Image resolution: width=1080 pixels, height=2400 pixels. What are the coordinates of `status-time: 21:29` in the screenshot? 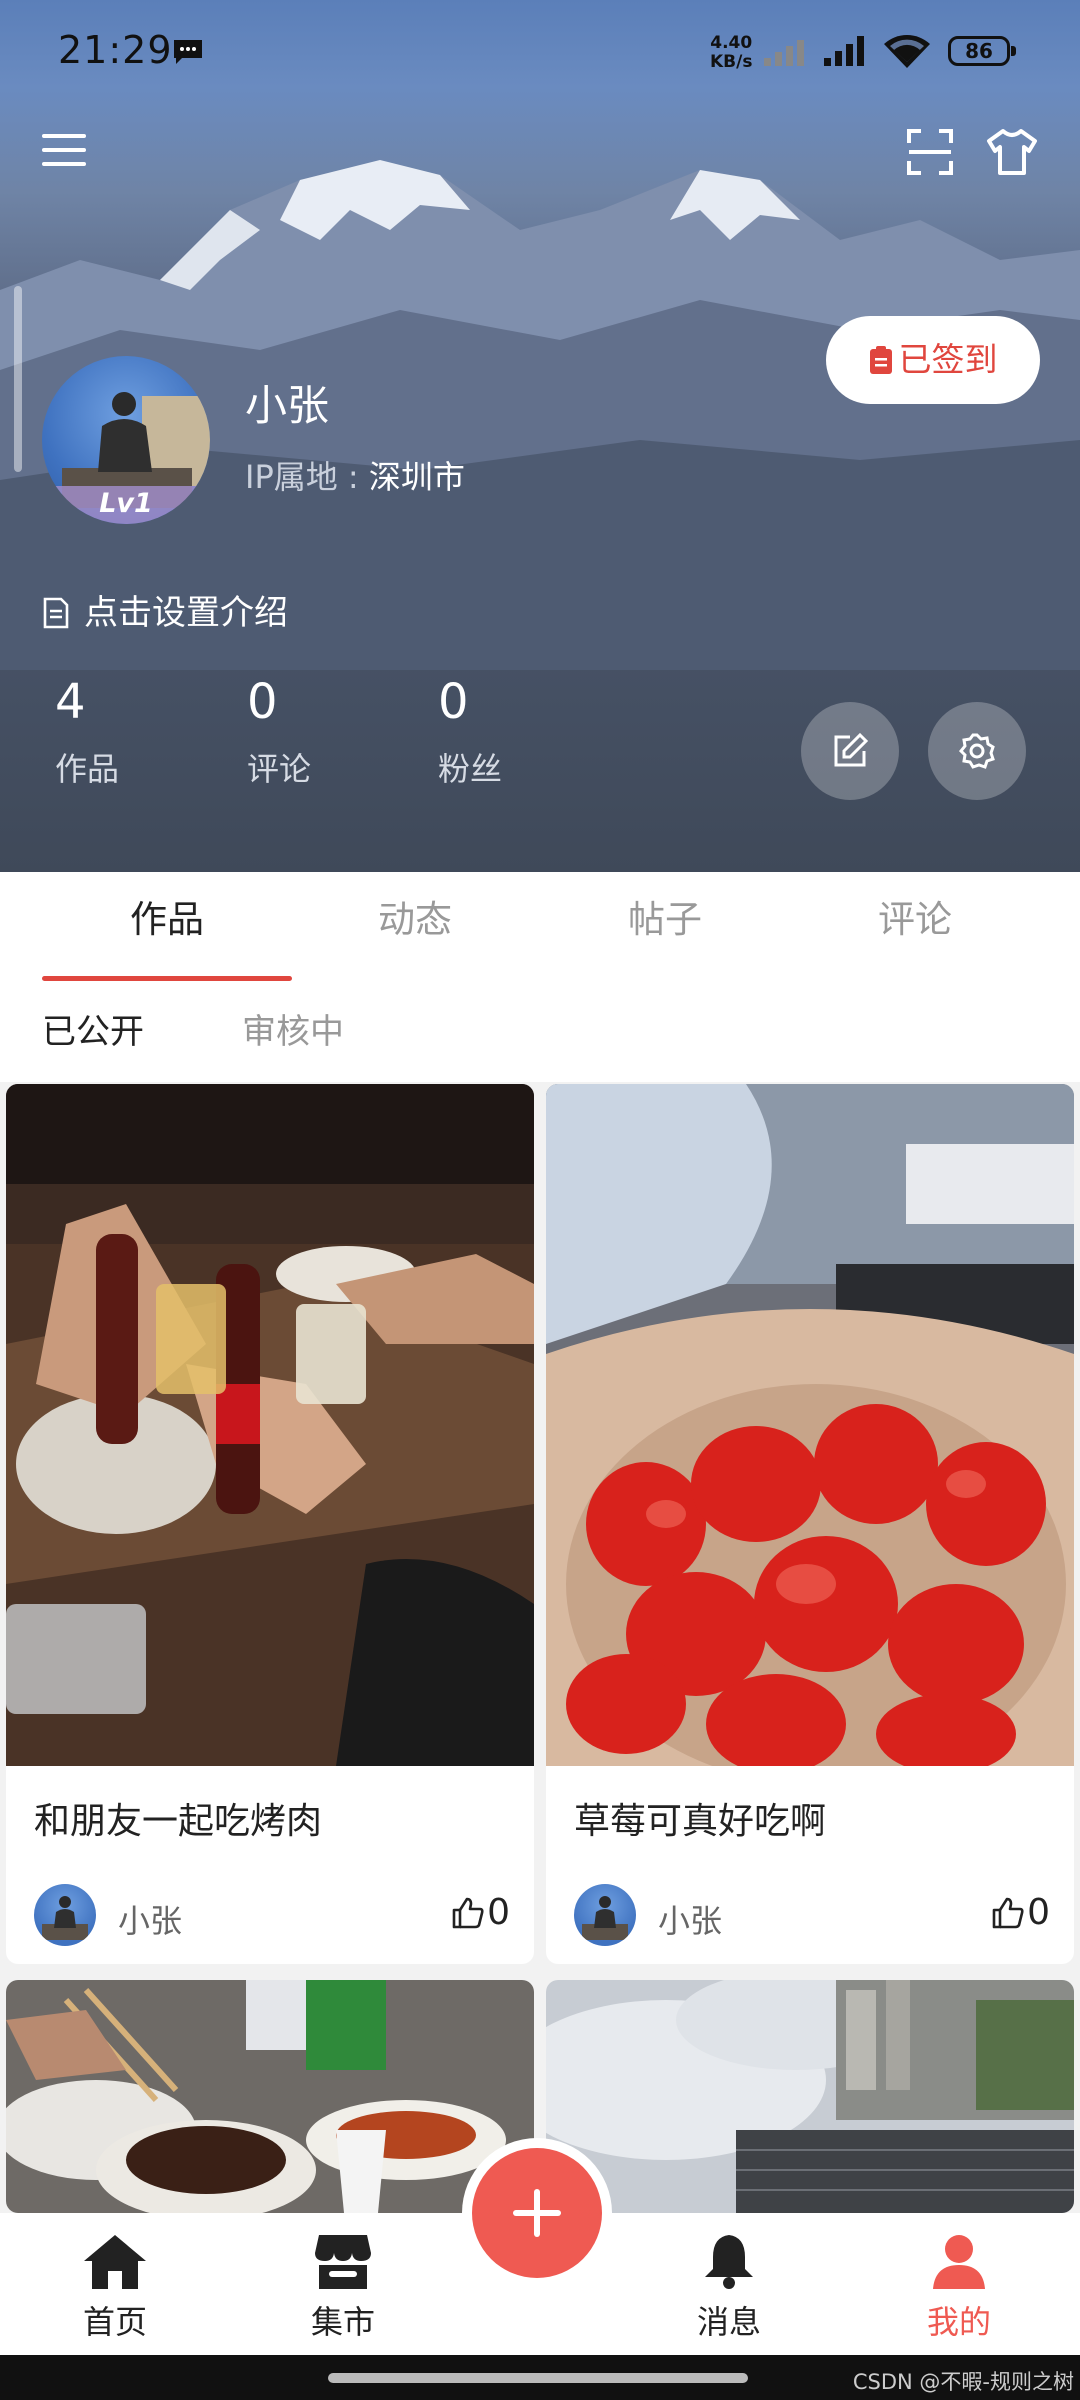 It's located at (115, 50).